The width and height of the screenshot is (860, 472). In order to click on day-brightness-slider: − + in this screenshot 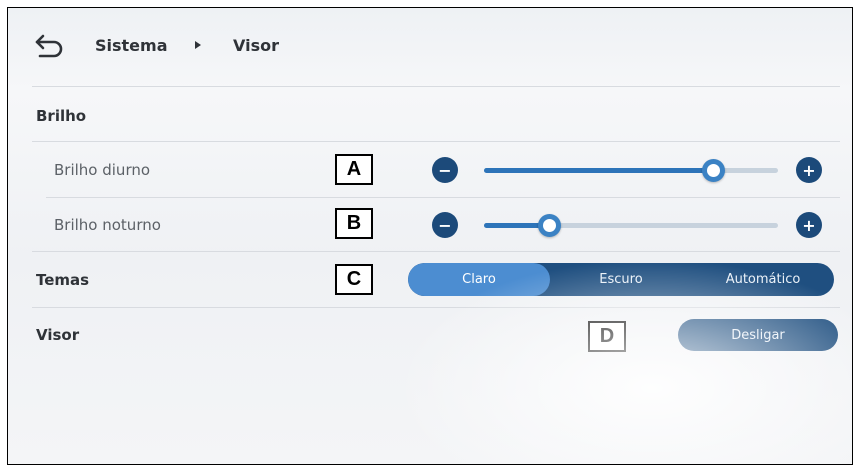, I will do `click(627, 170)`.